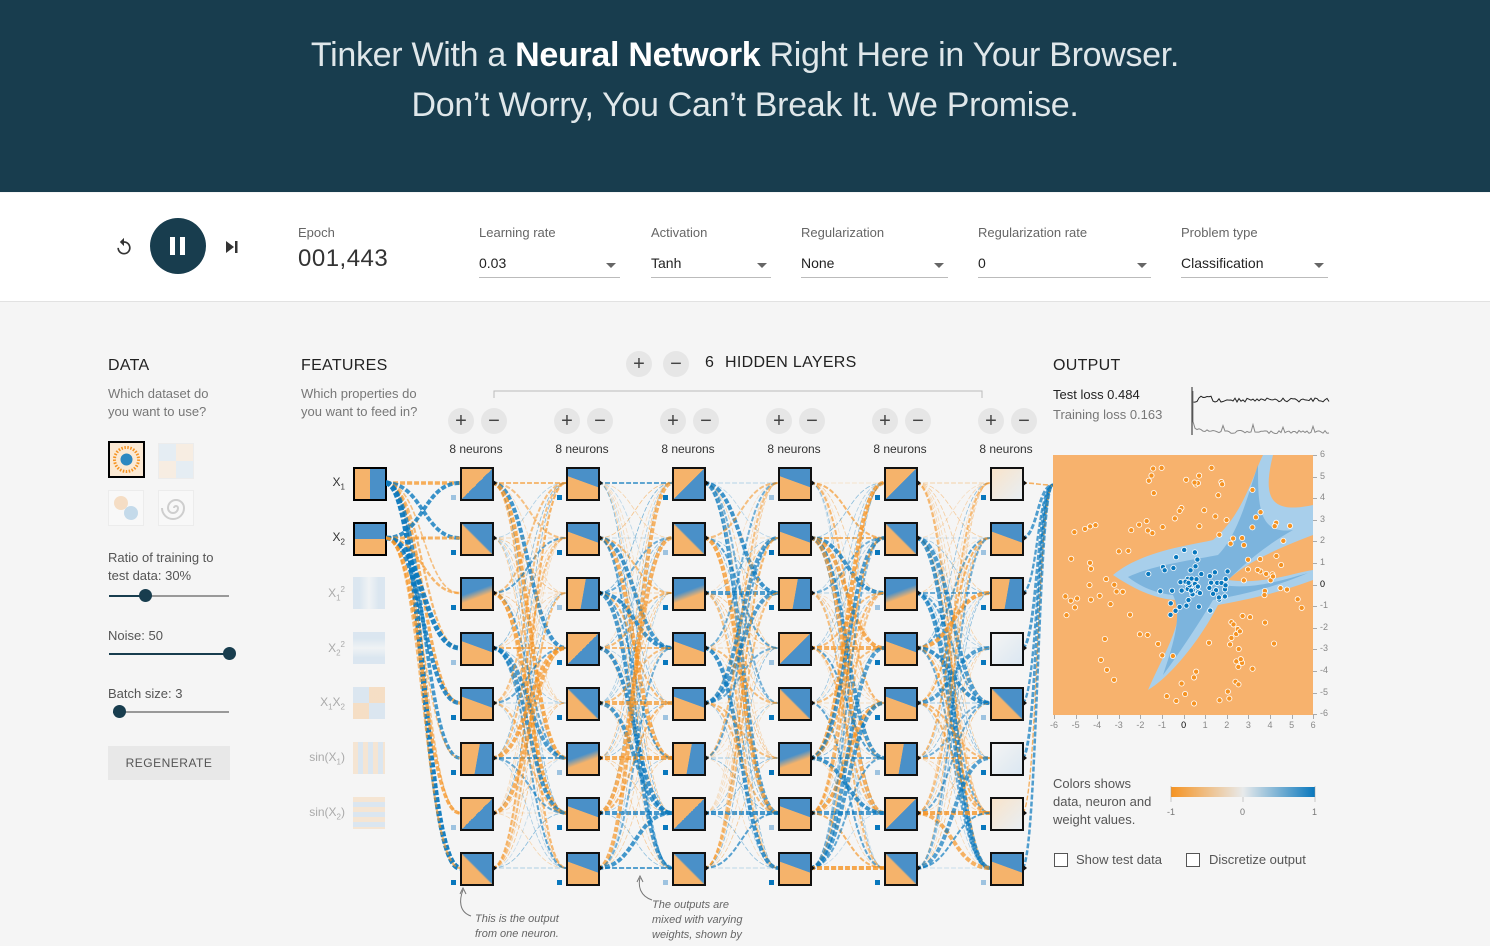 The width and height of the screenshot is (1490, 946). Describe the element at coordinates (1193, 860) in the screenshot. I see `discretize-output-checkbox` at that location.